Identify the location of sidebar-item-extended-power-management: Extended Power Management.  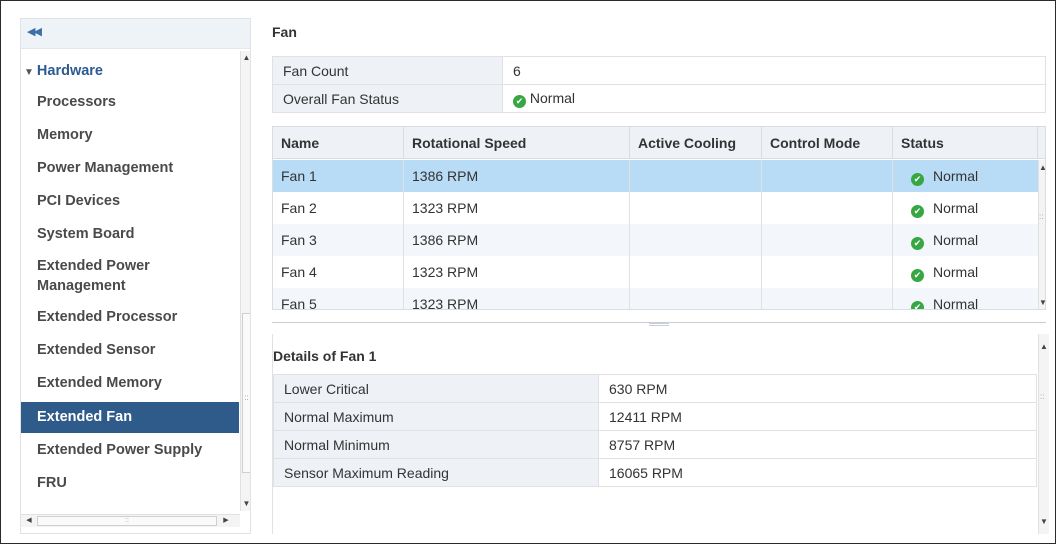
(130, 275).